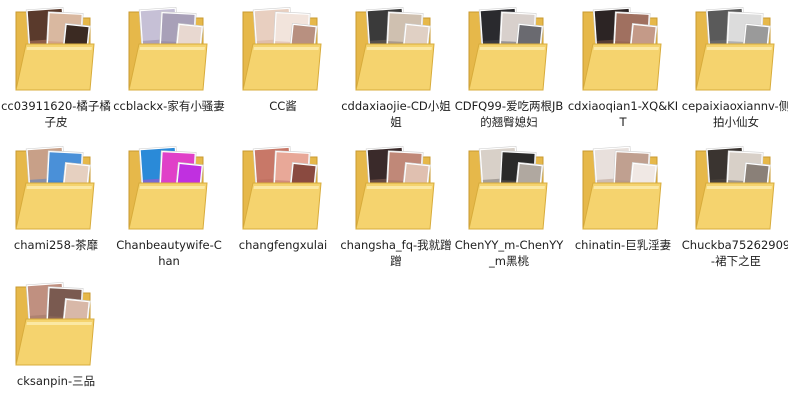  I want to click on folder-name: ccblackx-家有小骚妻, so click(169, 106).